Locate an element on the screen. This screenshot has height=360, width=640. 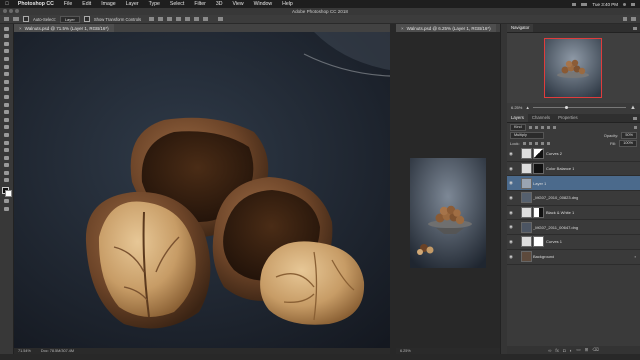
layer-row: ◉ Curves 1 is located at coordinates (573, 242).